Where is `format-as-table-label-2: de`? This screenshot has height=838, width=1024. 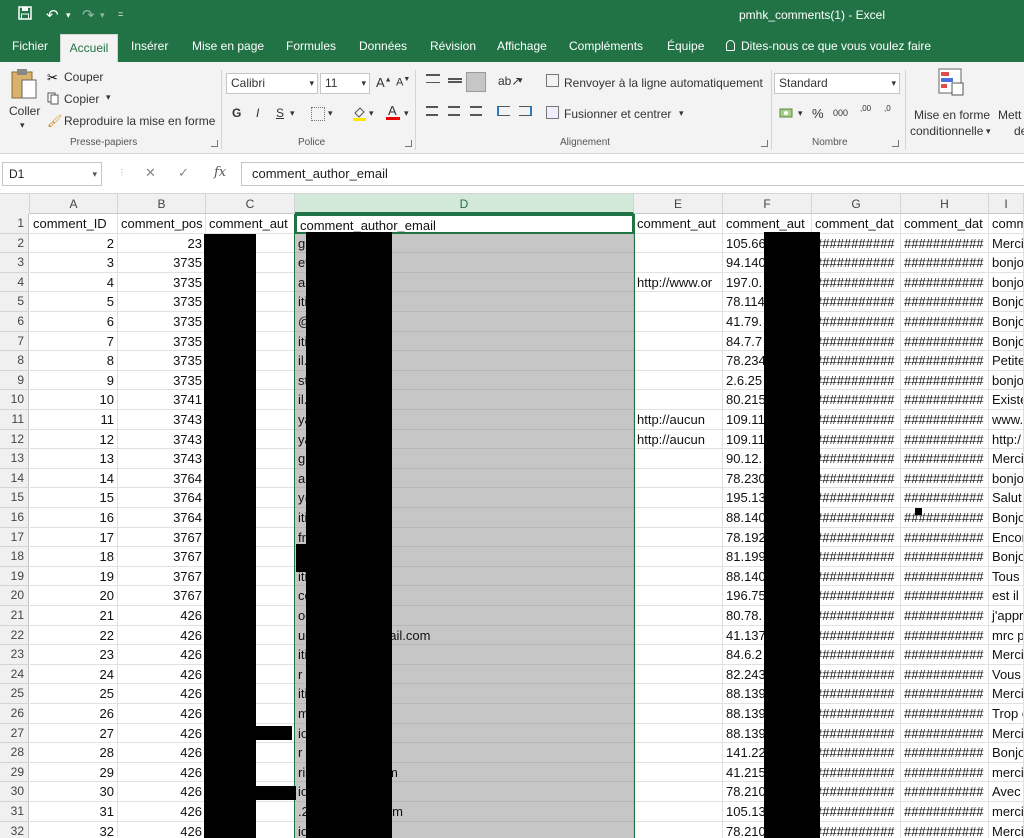 format-as-table-label-2: de is located at coordinates (1019, 131).